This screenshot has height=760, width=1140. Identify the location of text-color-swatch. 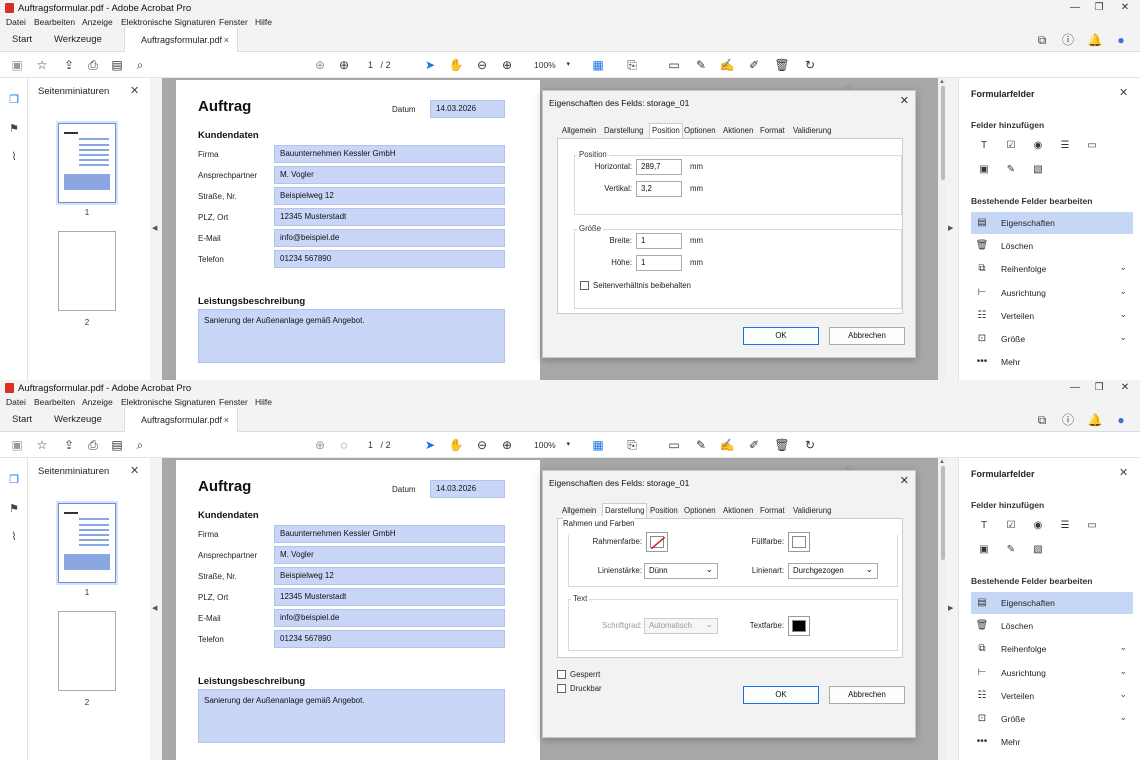
(799, 626).